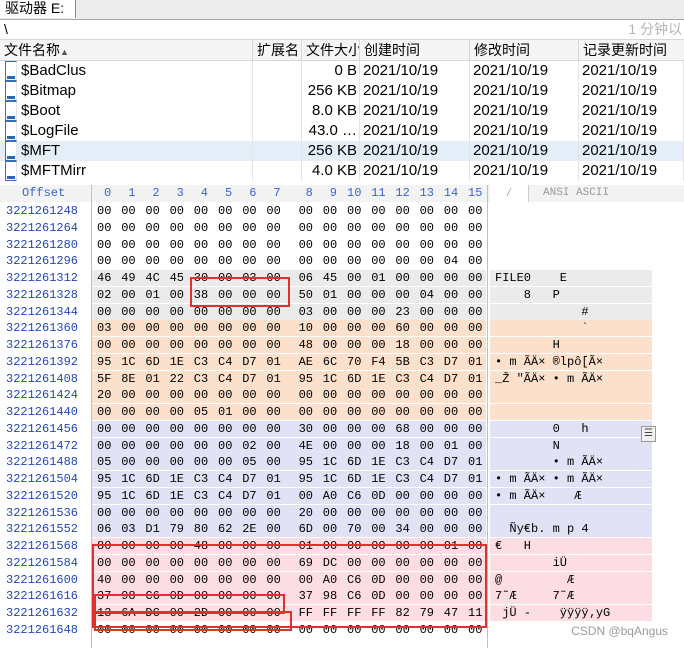  Describe the element at coordinates (225, 496) in the screenshot. I see `hex-byte: C4` at that location.